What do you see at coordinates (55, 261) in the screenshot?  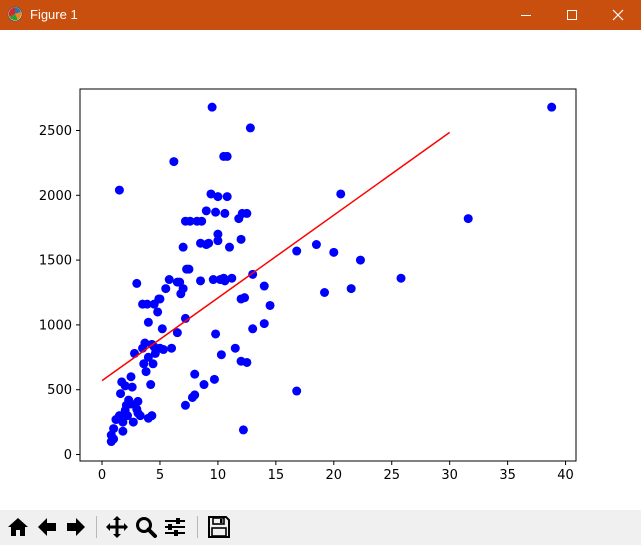 I see `y-tick-label: 1500` at bounding box center [55, 261].